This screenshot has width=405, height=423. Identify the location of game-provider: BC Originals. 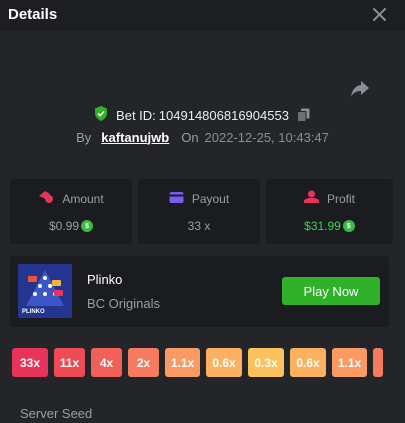
(123, 303).